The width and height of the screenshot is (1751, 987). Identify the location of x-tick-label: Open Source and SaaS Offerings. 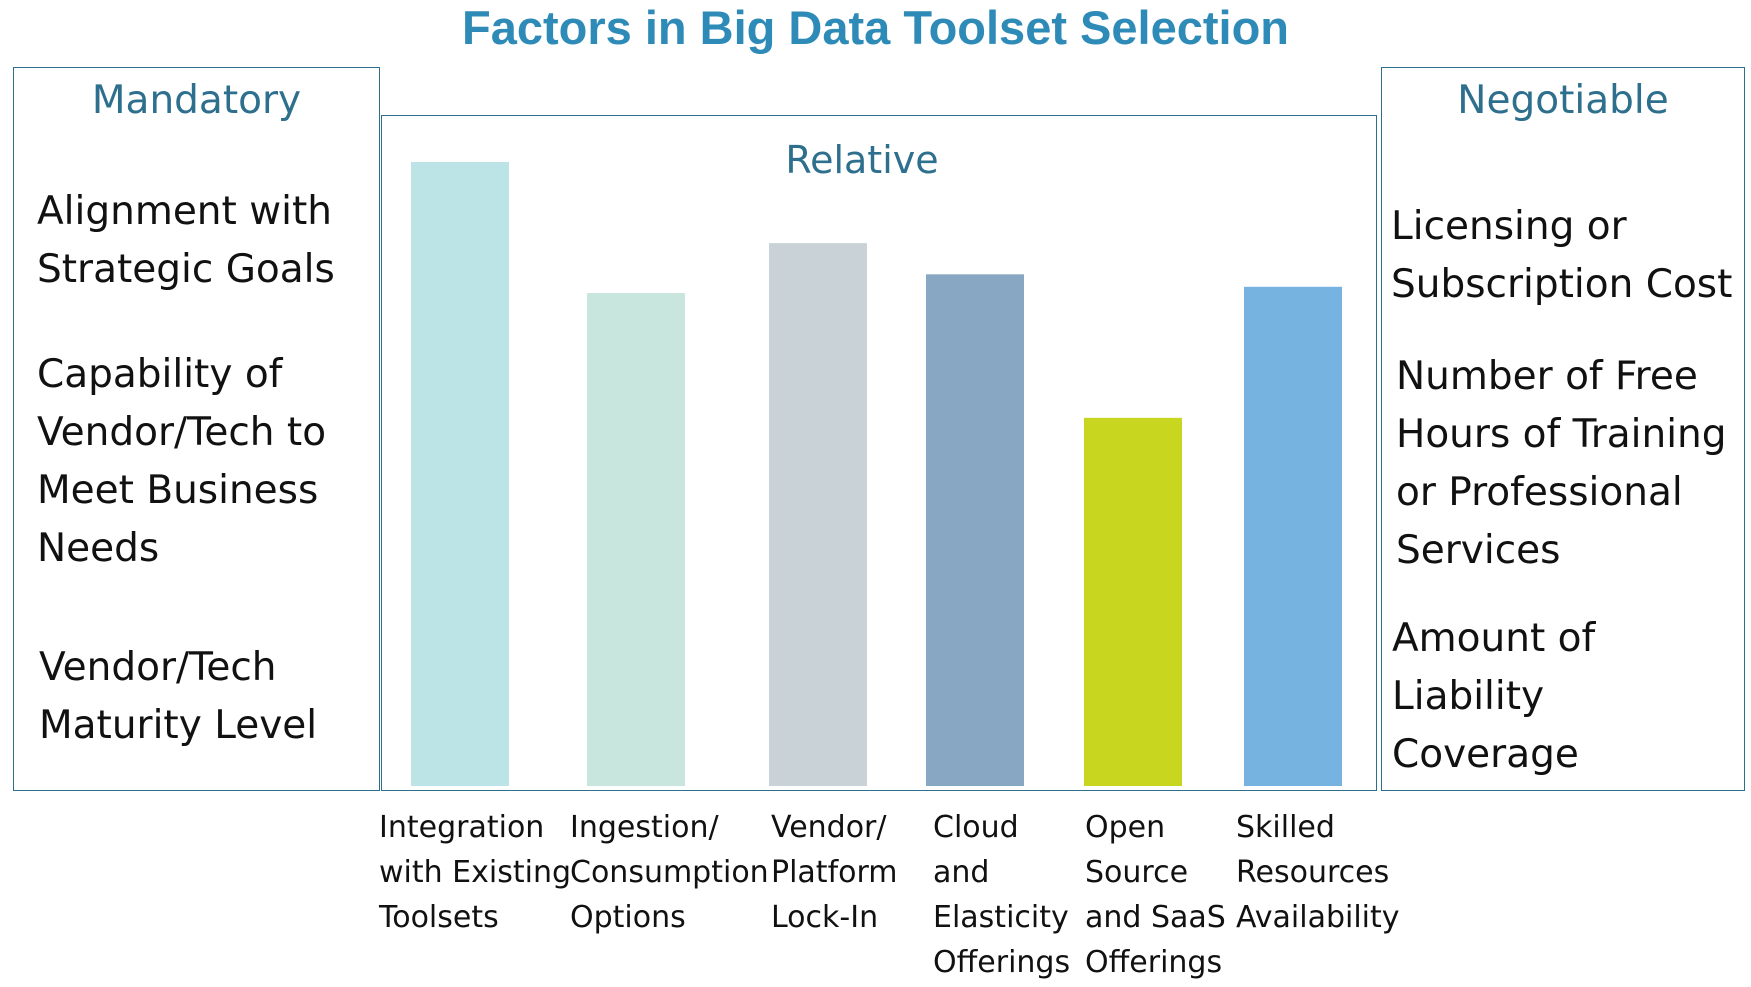
(1155, 895).